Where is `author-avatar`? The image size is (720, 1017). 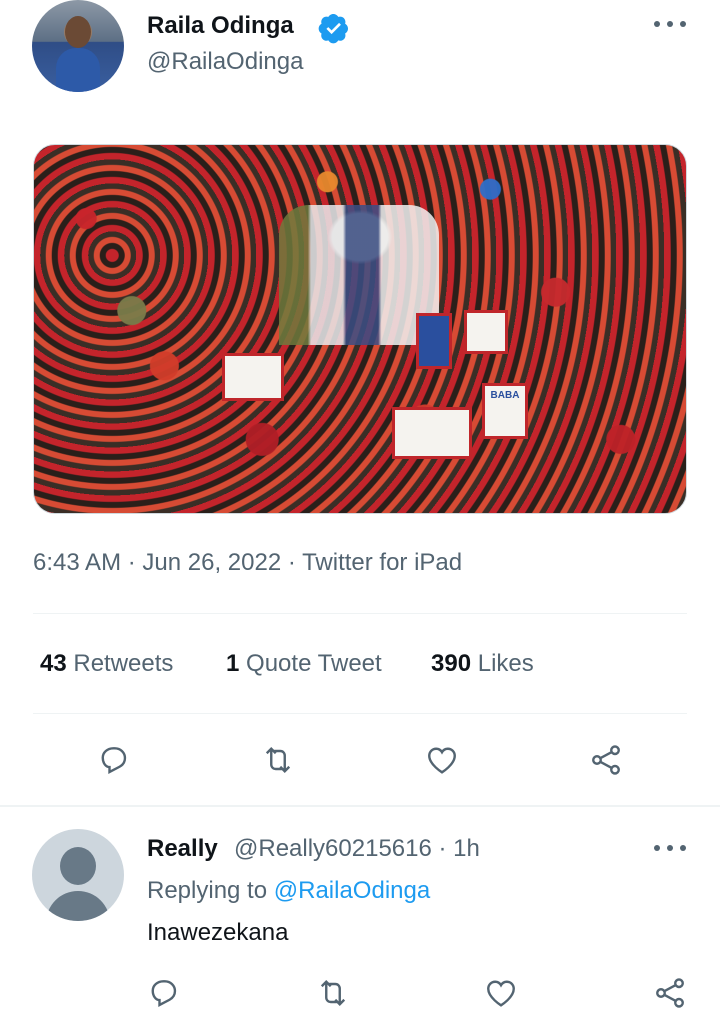 author-avatar is located at coordinates (78, 46).